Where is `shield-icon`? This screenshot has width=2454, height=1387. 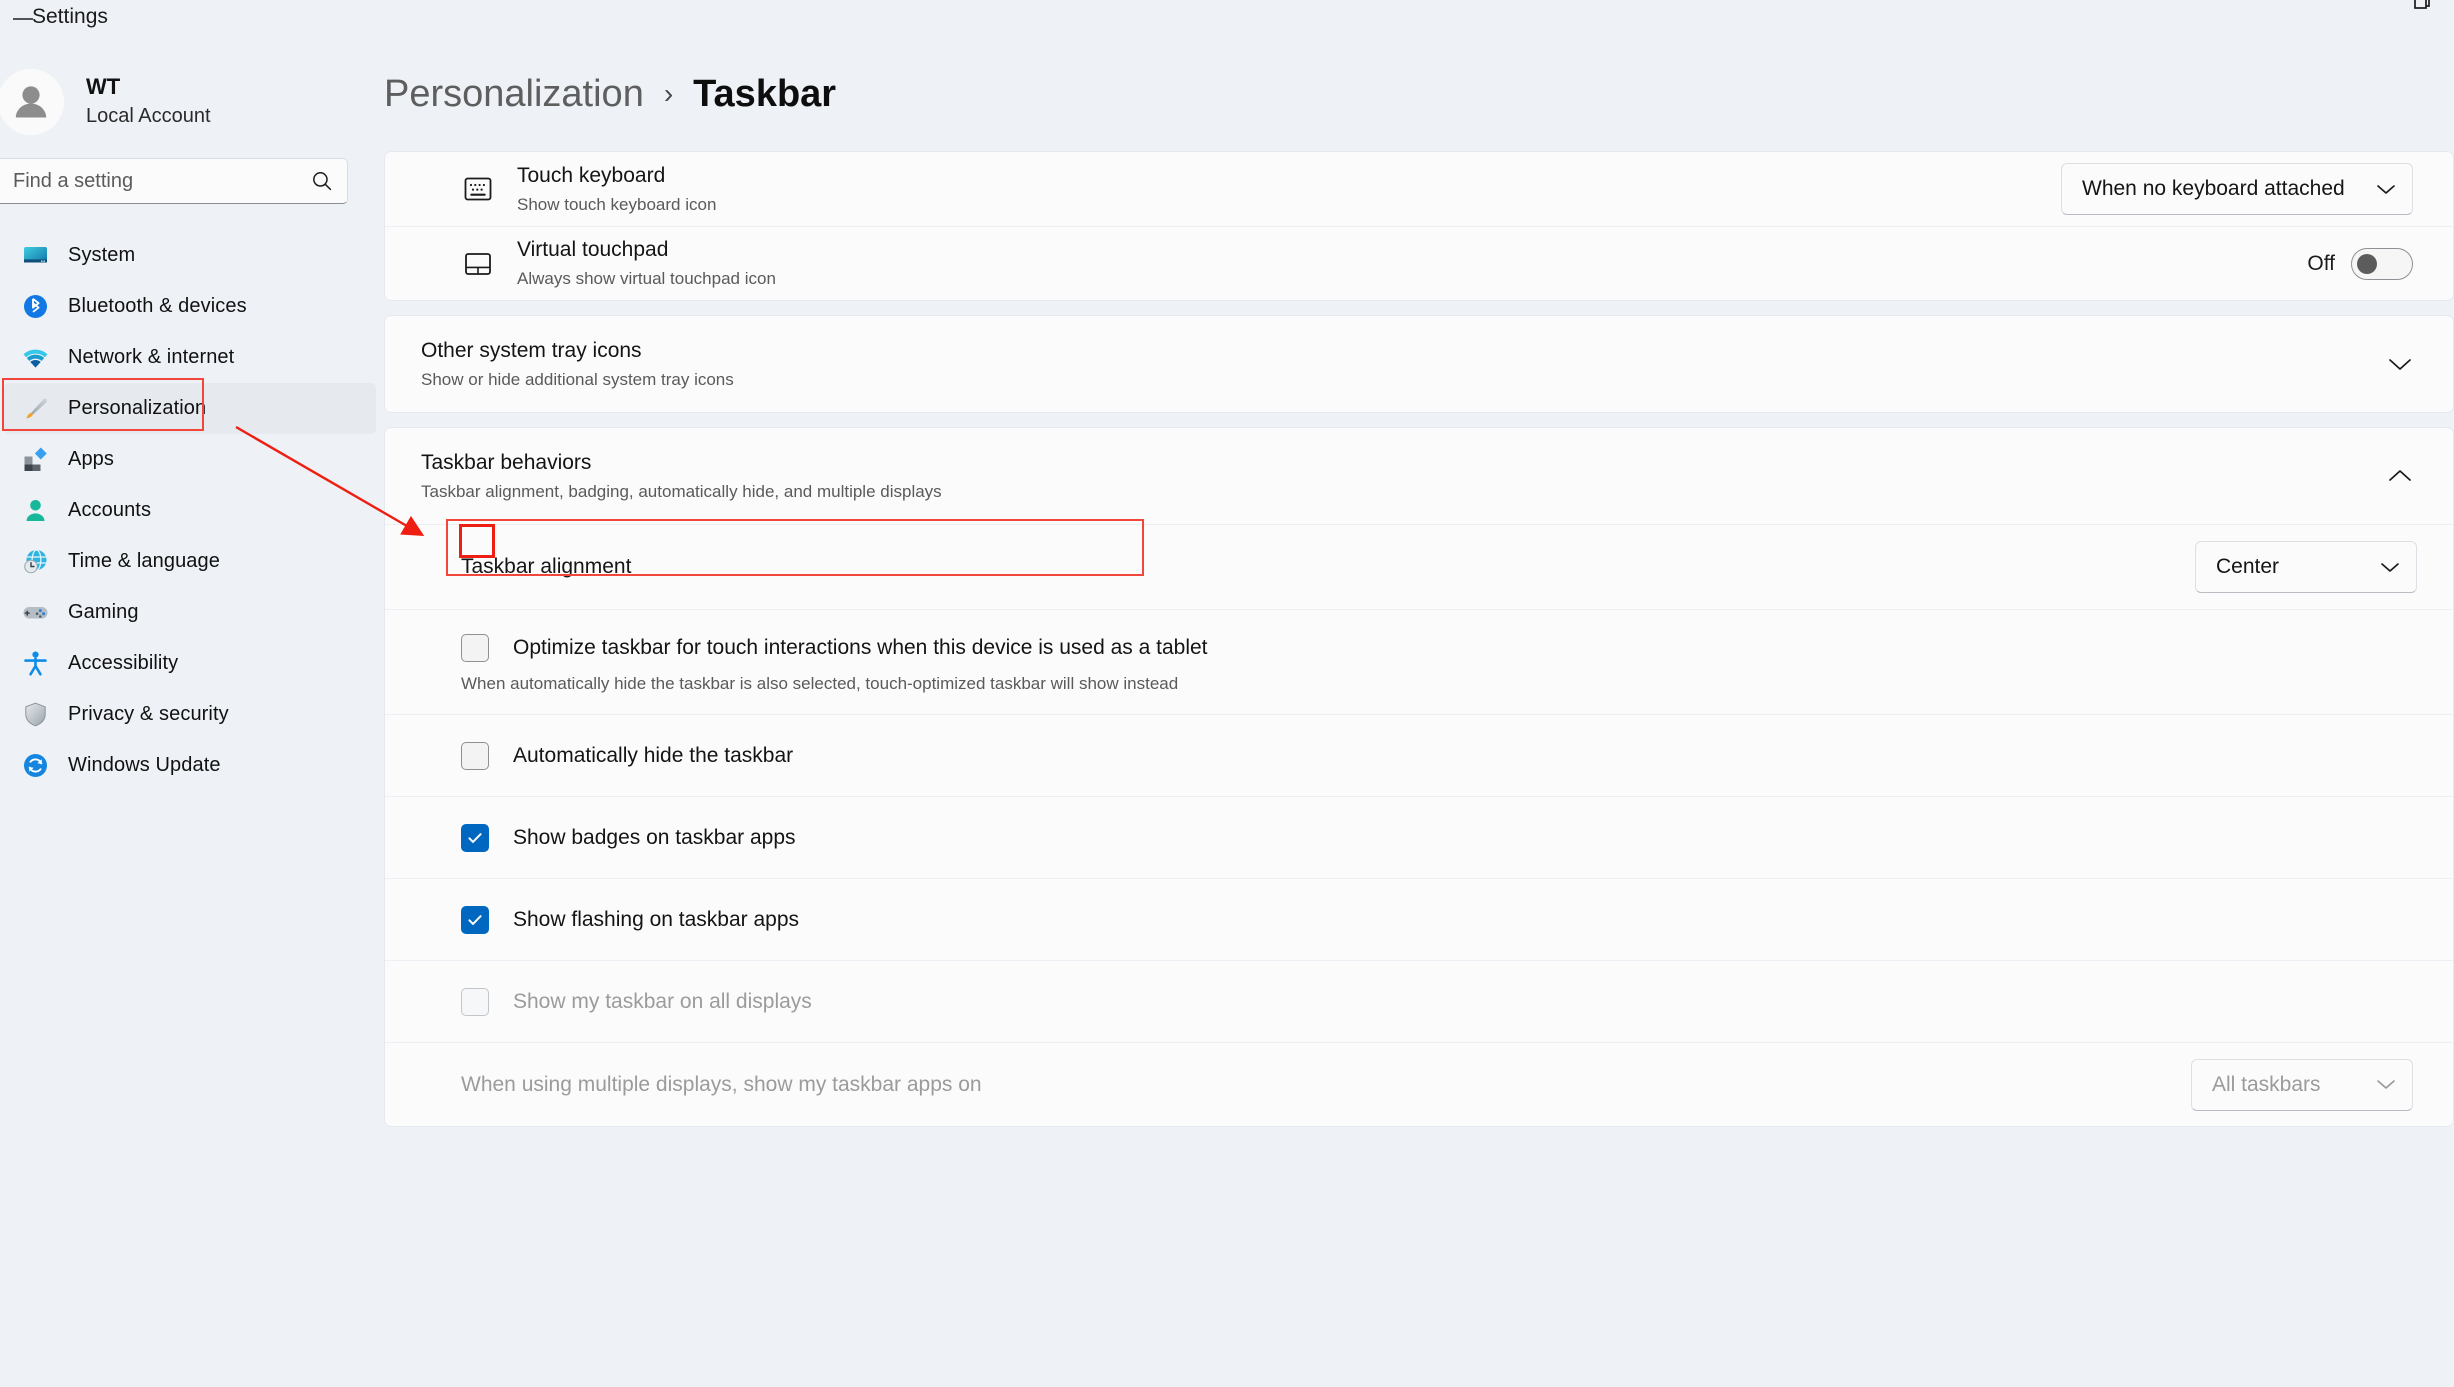
shield-icon is located at coordinates (35, 714).